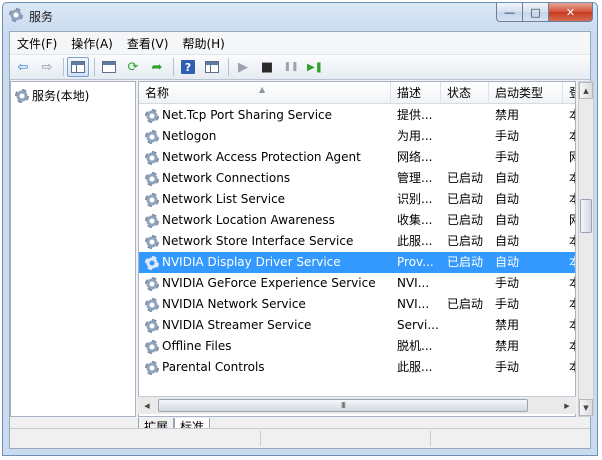  Describe the element at coordinates (213, 367) in the screenshot. I see `service-name: Parental Controls` at that location.